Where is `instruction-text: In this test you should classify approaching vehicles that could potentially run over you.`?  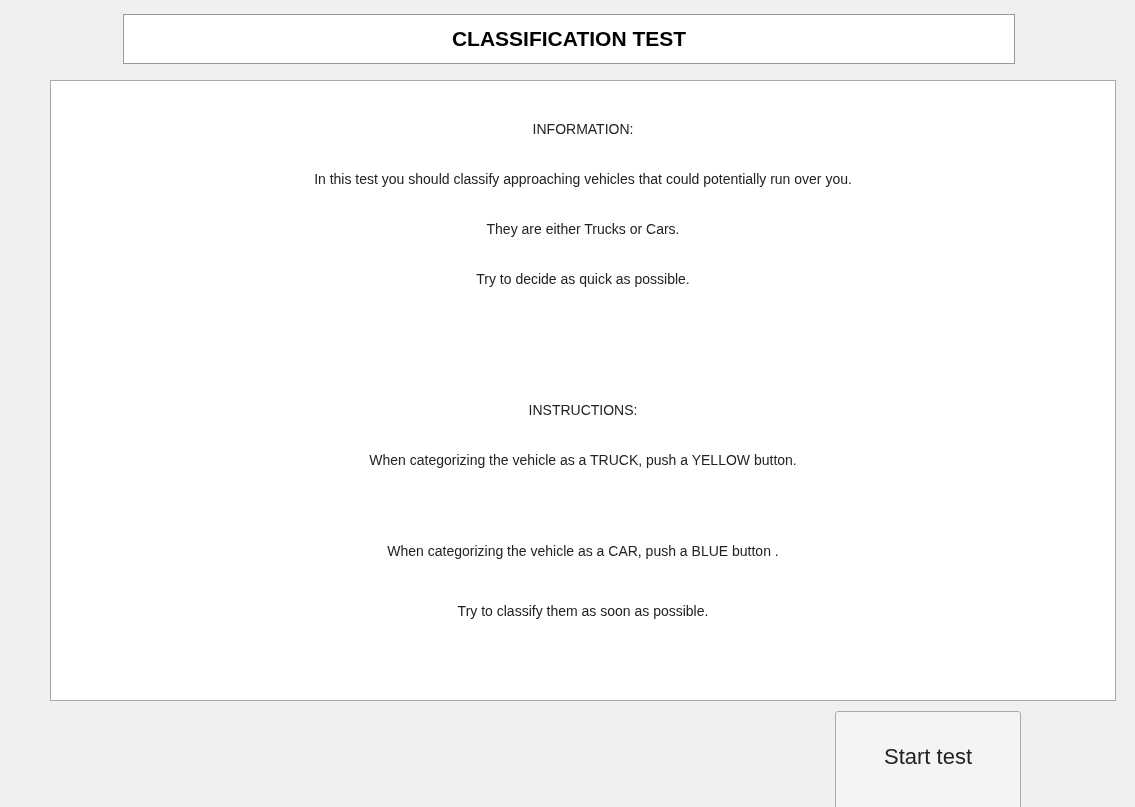 instruction-text: In this test you should classify approaching vehicles that could potentially run over you. is located at coordinates (583, 179).